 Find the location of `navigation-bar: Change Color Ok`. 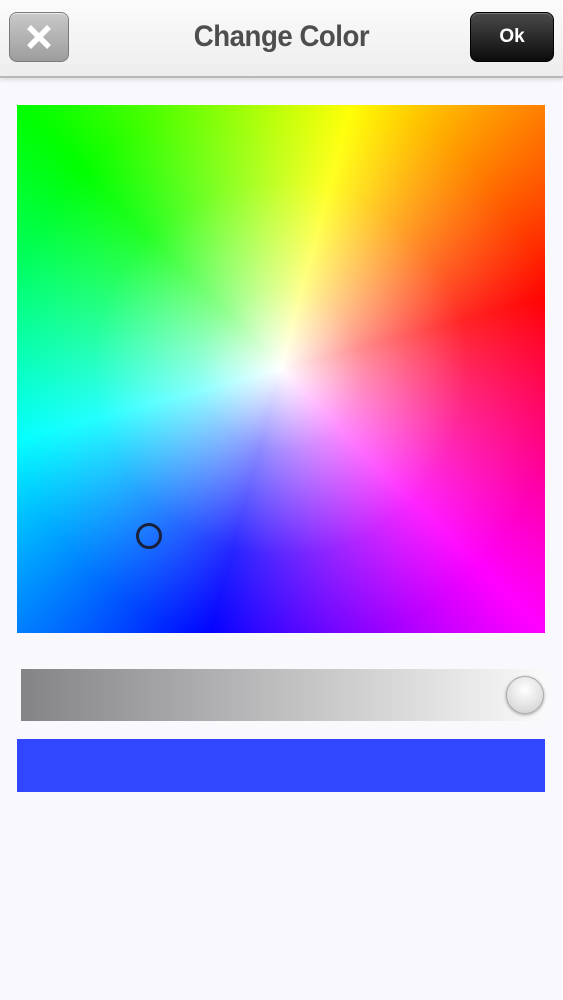

navigation-bar: Change Color Ok is located at coordinates (281, 39).